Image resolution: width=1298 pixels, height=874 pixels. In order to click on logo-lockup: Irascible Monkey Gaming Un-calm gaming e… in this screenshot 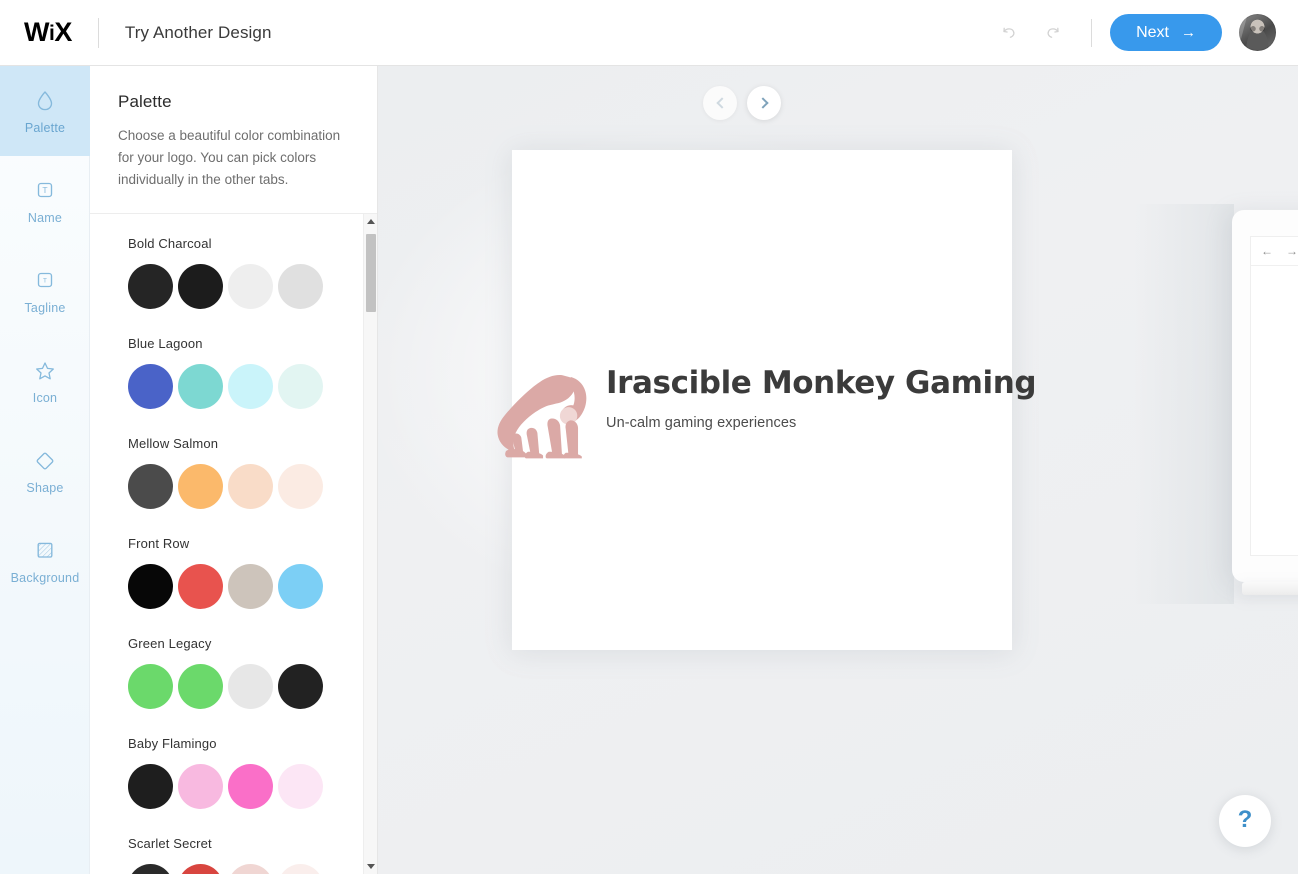, I will do `click(764, 409)`.